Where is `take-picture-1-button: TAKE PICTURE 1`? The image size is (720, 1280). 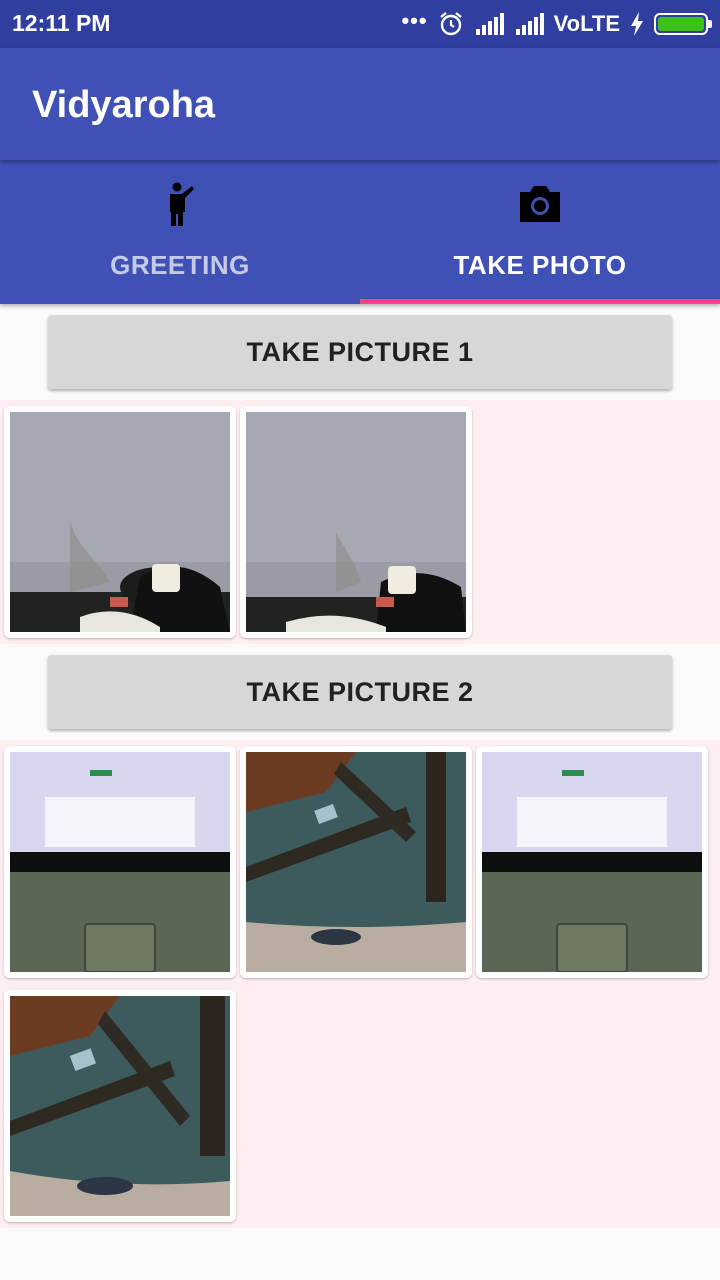
take-picture-1-button: TAKE PICTURE 1 is located at coordinates (360, 352).